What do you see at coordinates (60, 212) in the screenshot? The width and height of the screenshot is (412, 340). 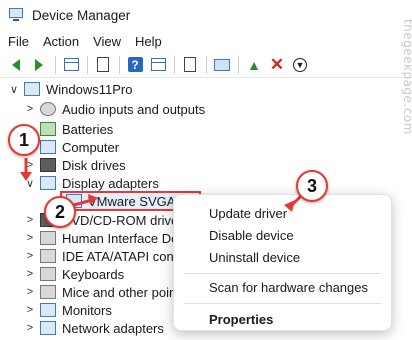 I see `step-badge-2: 2` at bounding box center [60, 212].